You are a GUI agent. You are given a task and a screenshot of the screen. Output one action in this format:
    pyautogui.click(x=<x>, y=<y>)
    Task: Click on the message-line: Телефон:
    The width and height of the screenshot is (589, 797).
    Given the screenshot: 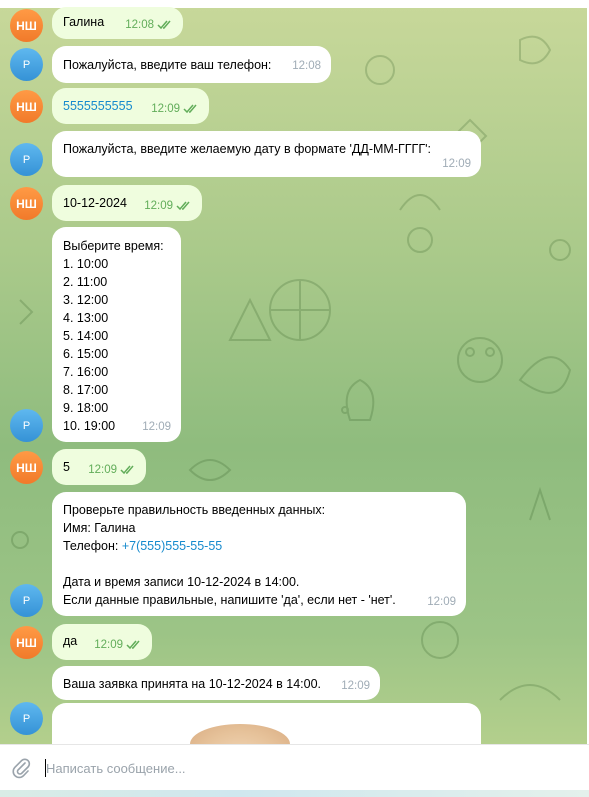 What is the action you would take?
    pyautogui.click(x=92, y=546)
    